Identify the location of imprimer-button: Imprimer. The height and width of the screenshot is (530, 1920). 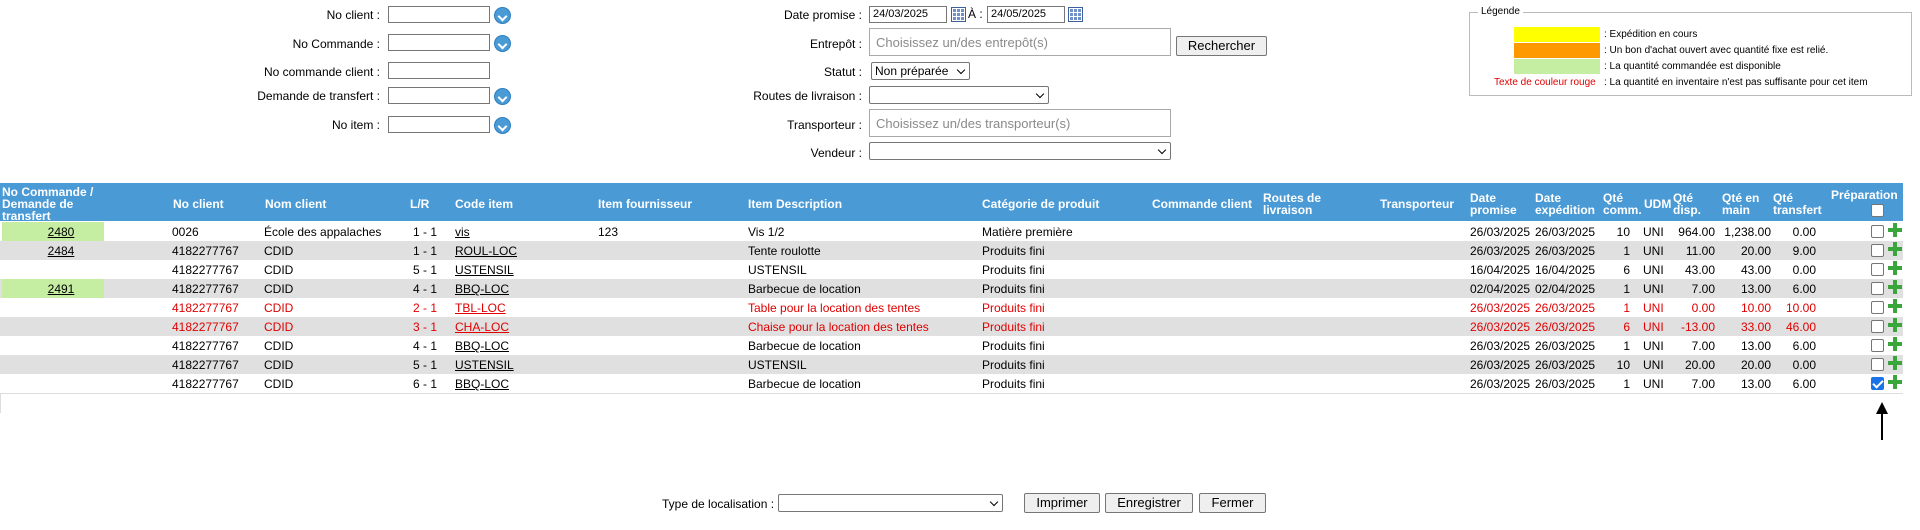
(1062, 503).